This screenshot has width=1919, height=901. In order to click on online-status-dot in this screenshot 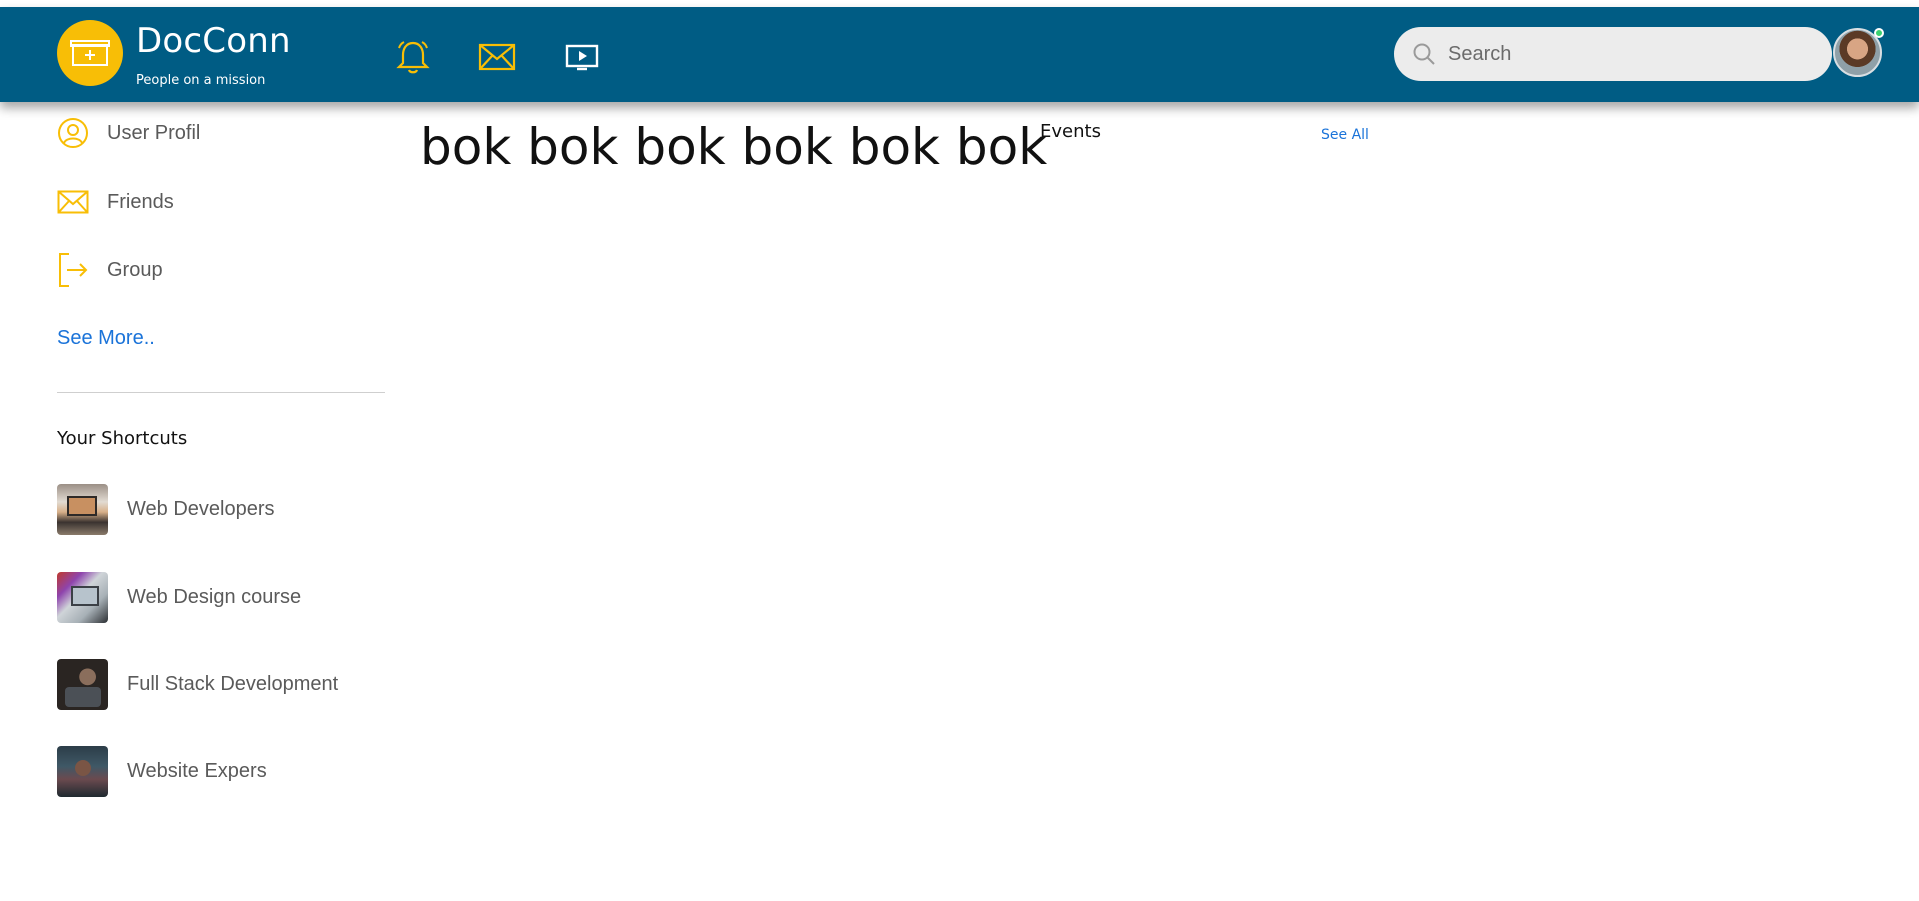, I will do `click(1879, 33)`.